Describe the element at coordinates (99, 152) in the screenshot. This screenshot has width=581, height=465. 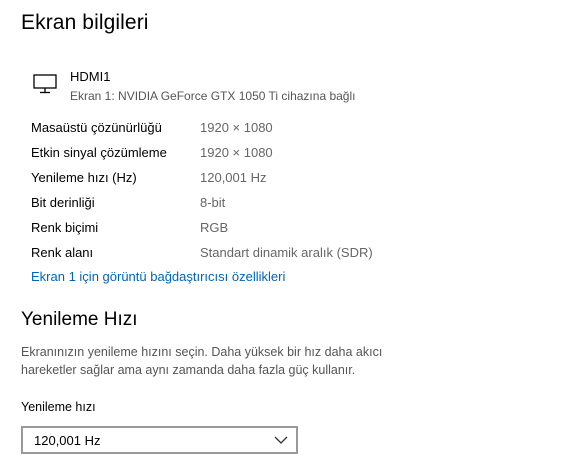
I see `property-label: Etkin sinyal çözümleme` at that location.